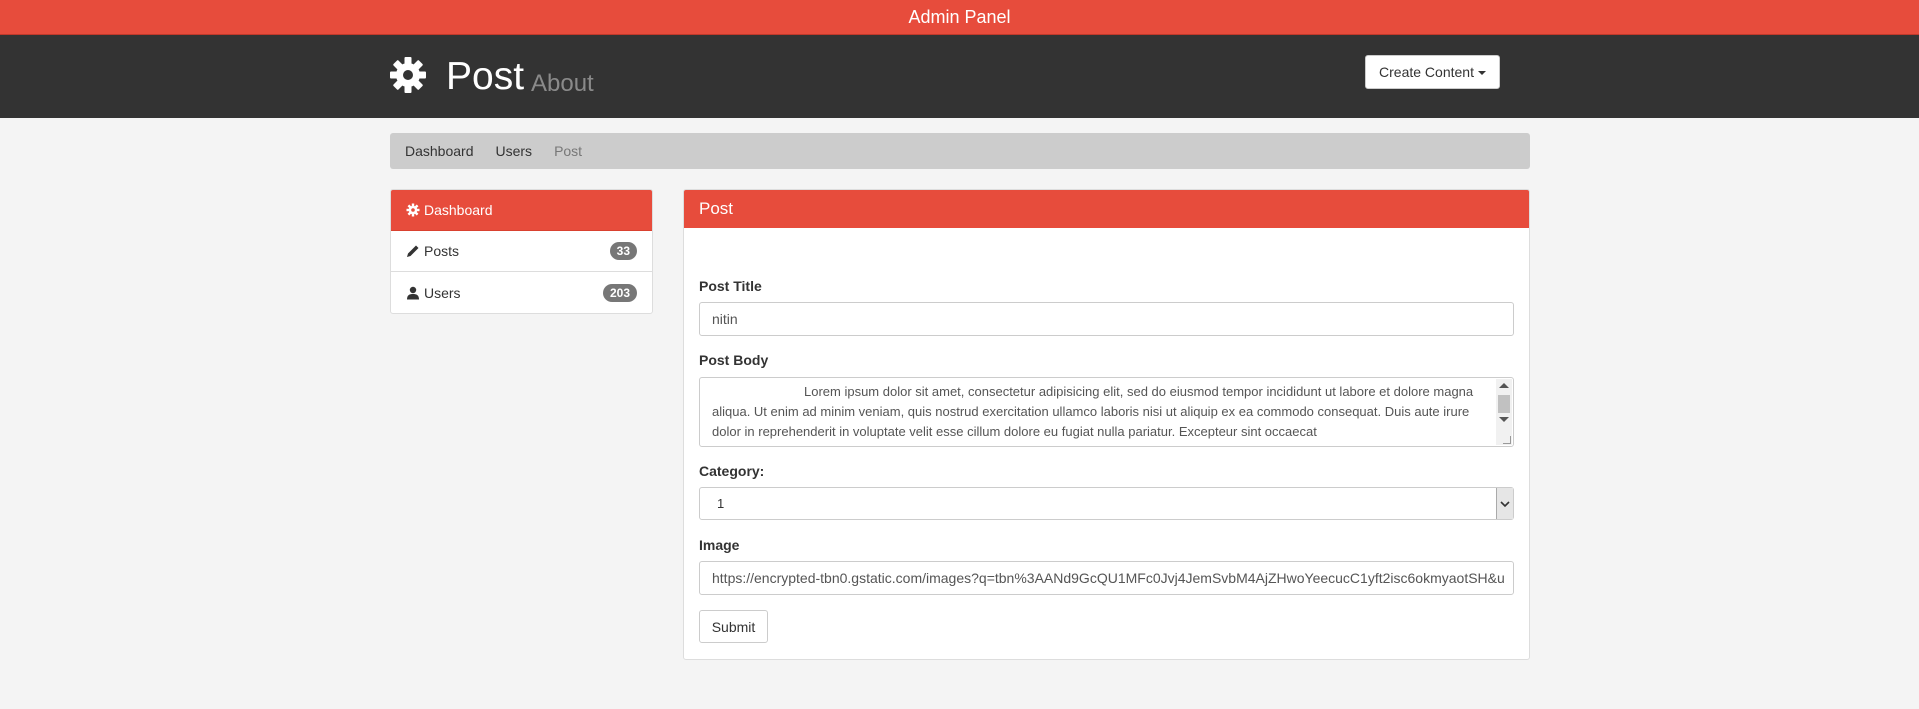 This screenshot has height=709, width=1919. Describe the element at coordinates (716, 208) in the screenshot. I see `panel-title: Post` at that location.